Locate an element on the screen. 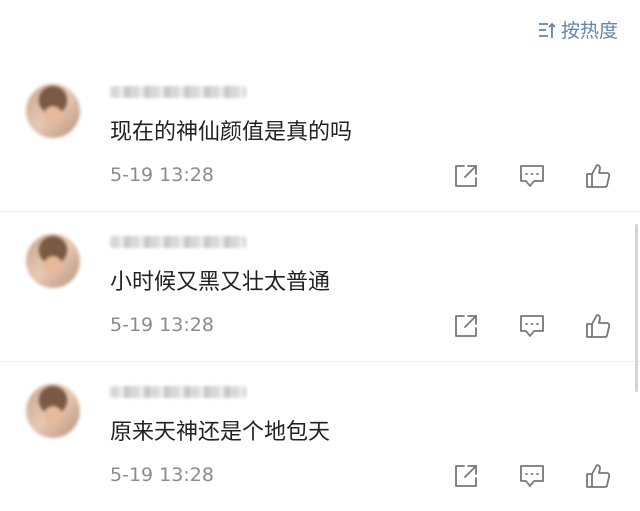 The image size is (640, 511). comment-text: 现在的神仙颜值是真的吗 is located at coordinates (231, 132).